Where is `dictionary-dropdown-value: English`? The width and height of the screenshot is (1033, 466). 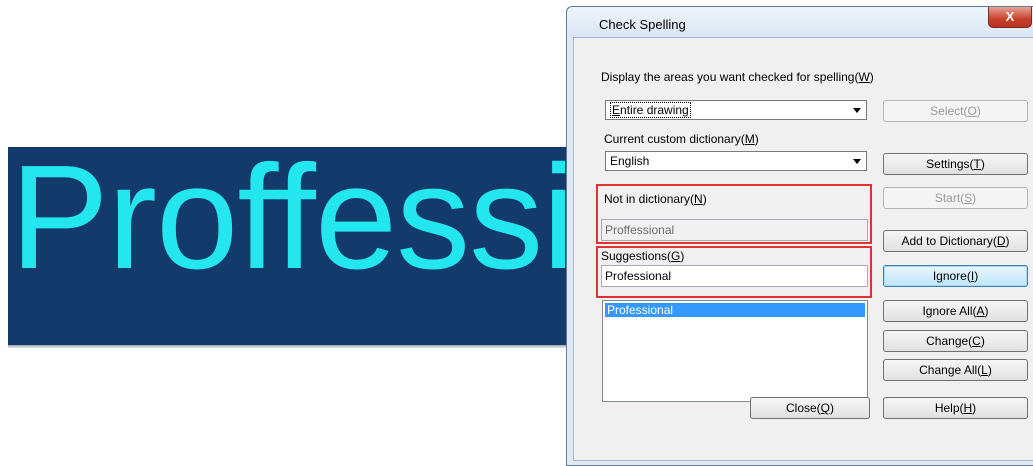 dictionary-dropdown-value: English is located at coordinates (630, 161).